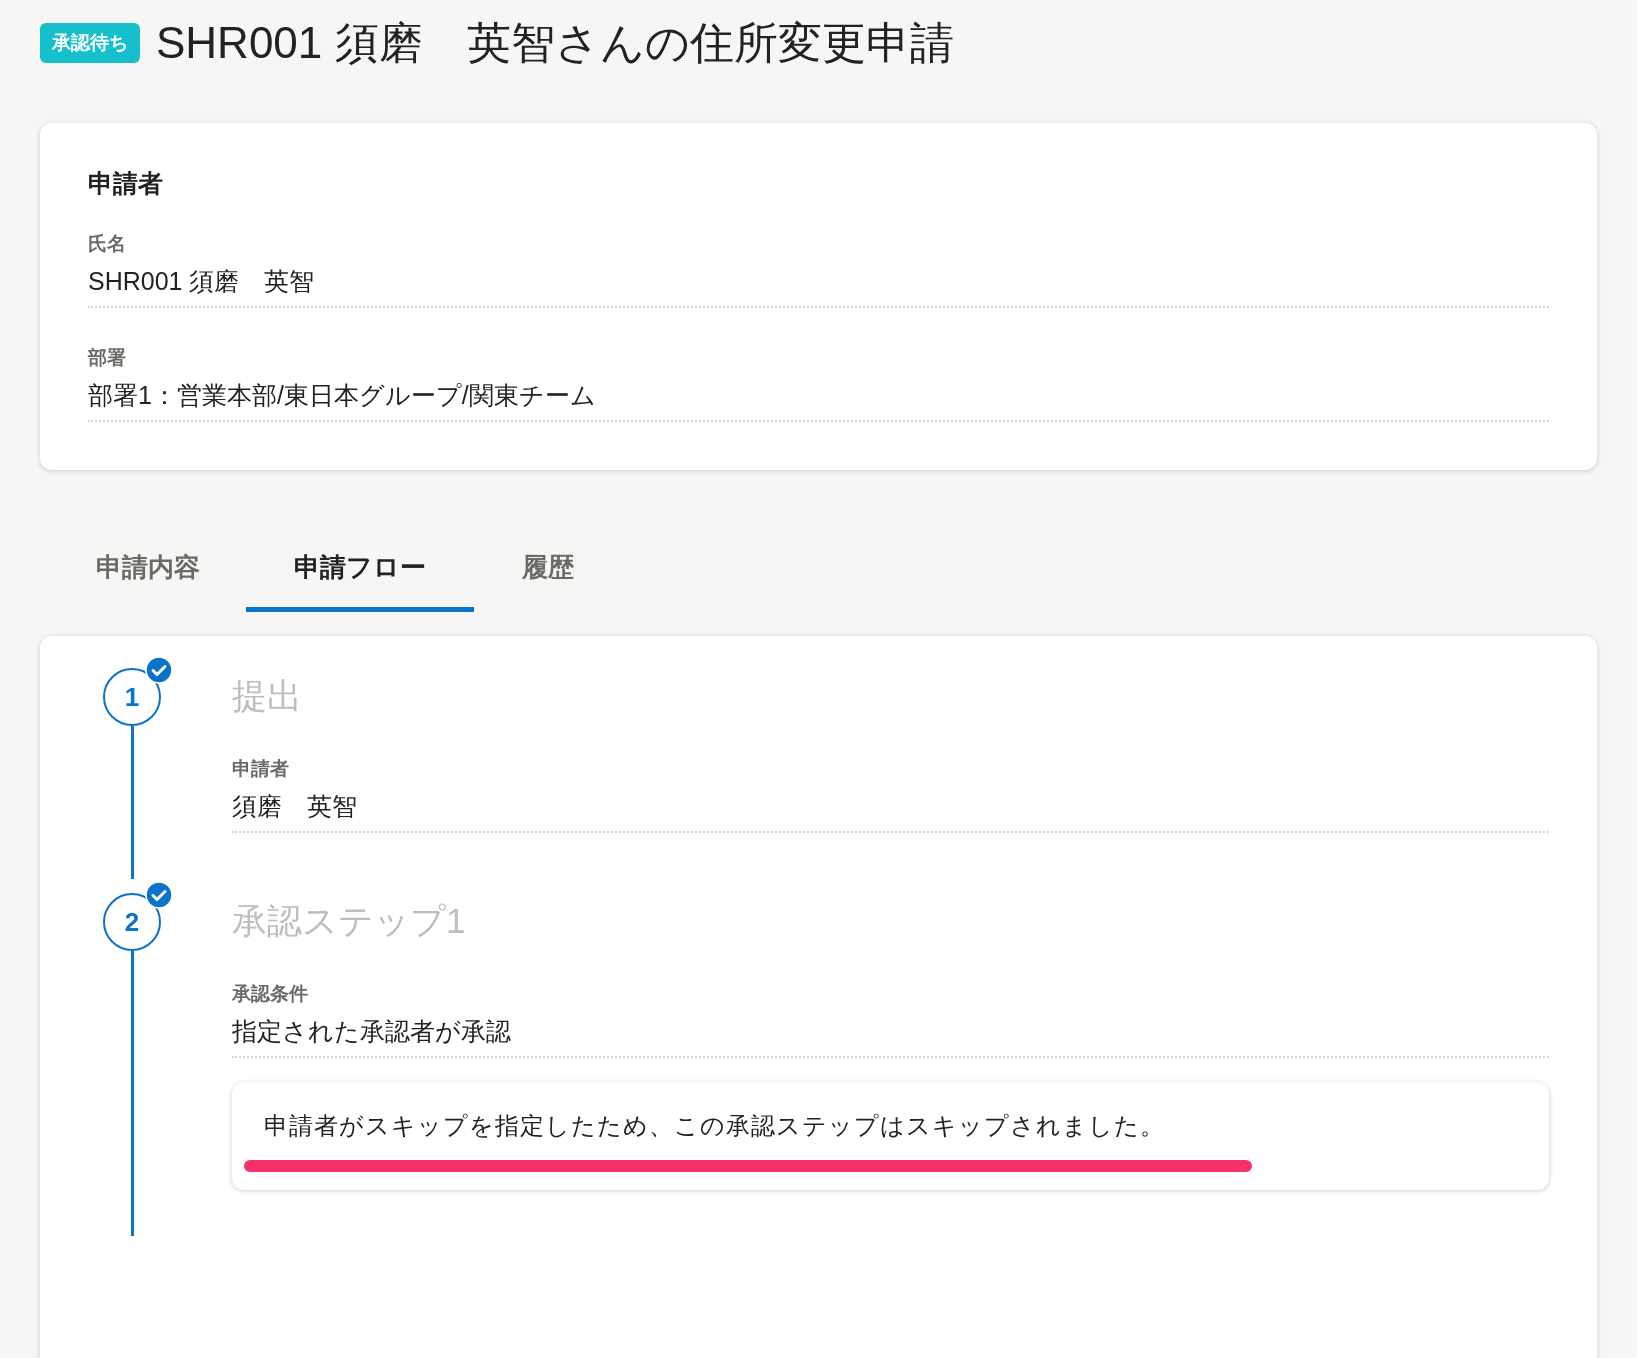 This screenshot has height=1358, width=1637. I want to click on status-badge: 承認待ち, so click(90, 43).